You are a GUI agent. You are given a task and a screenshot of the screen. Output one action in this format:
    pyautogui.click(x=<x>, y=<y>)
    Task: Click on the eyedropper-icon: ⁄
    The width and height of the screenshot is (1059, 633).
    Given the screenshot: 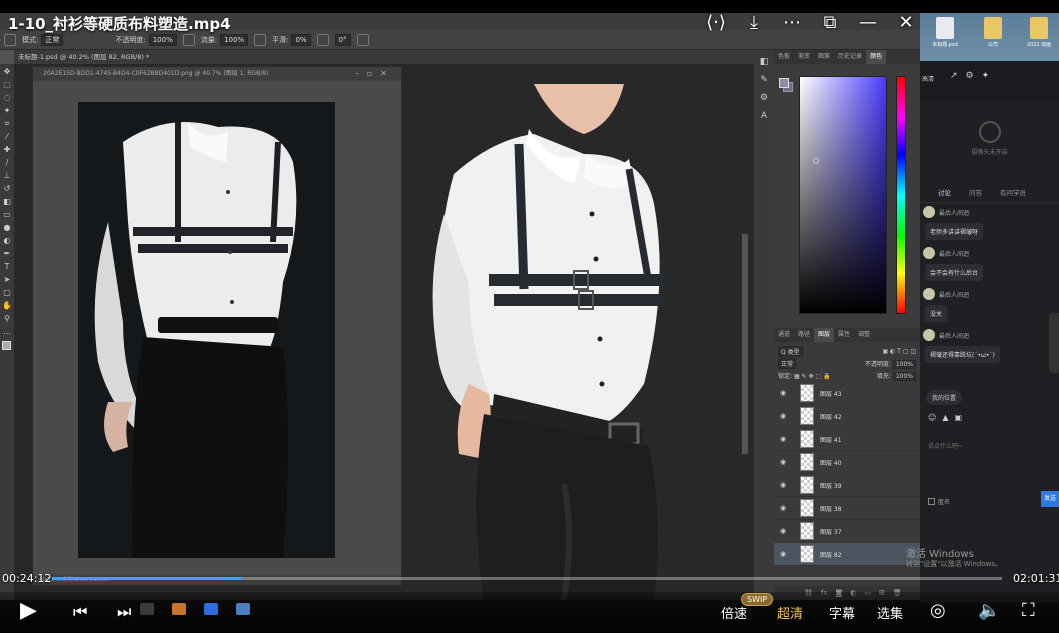 What is the action you would take?
    pyautogui.click(x=7, y=137)
    